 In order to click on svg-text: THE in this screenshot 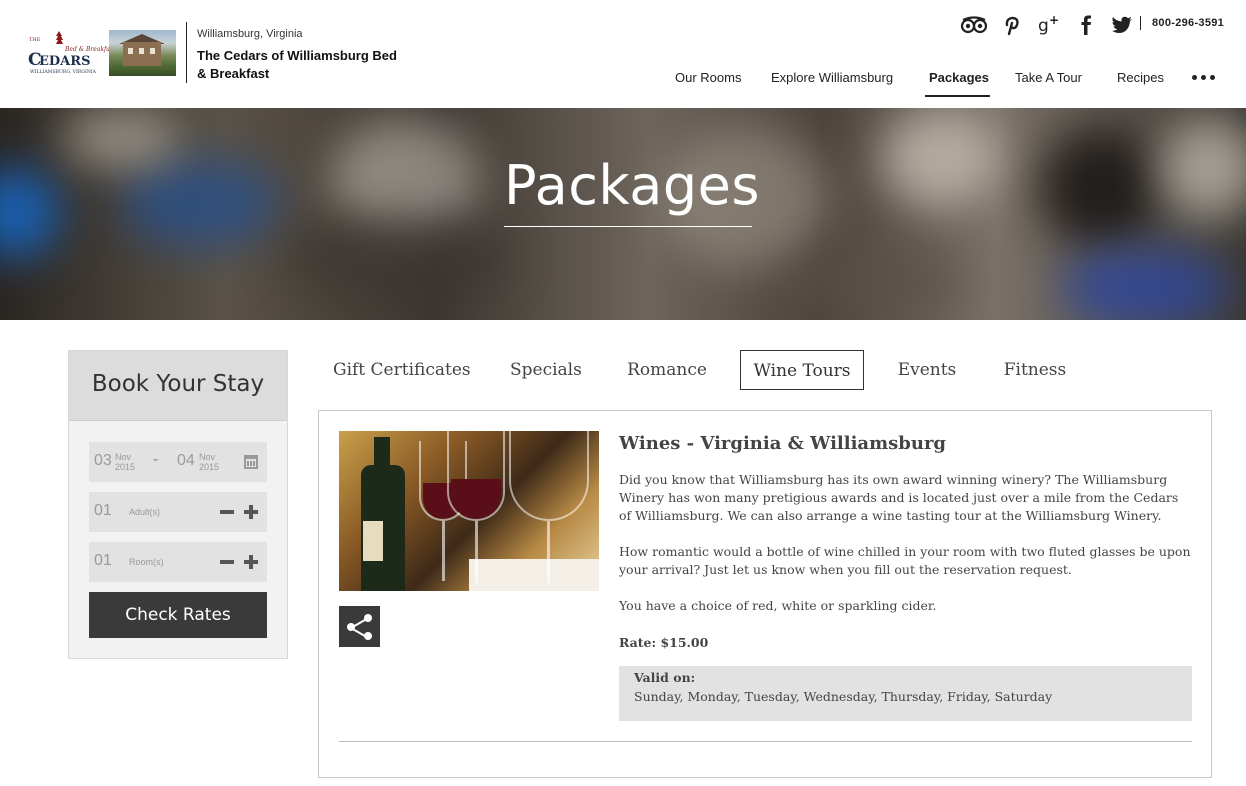, I will do `click(35, 40)`.